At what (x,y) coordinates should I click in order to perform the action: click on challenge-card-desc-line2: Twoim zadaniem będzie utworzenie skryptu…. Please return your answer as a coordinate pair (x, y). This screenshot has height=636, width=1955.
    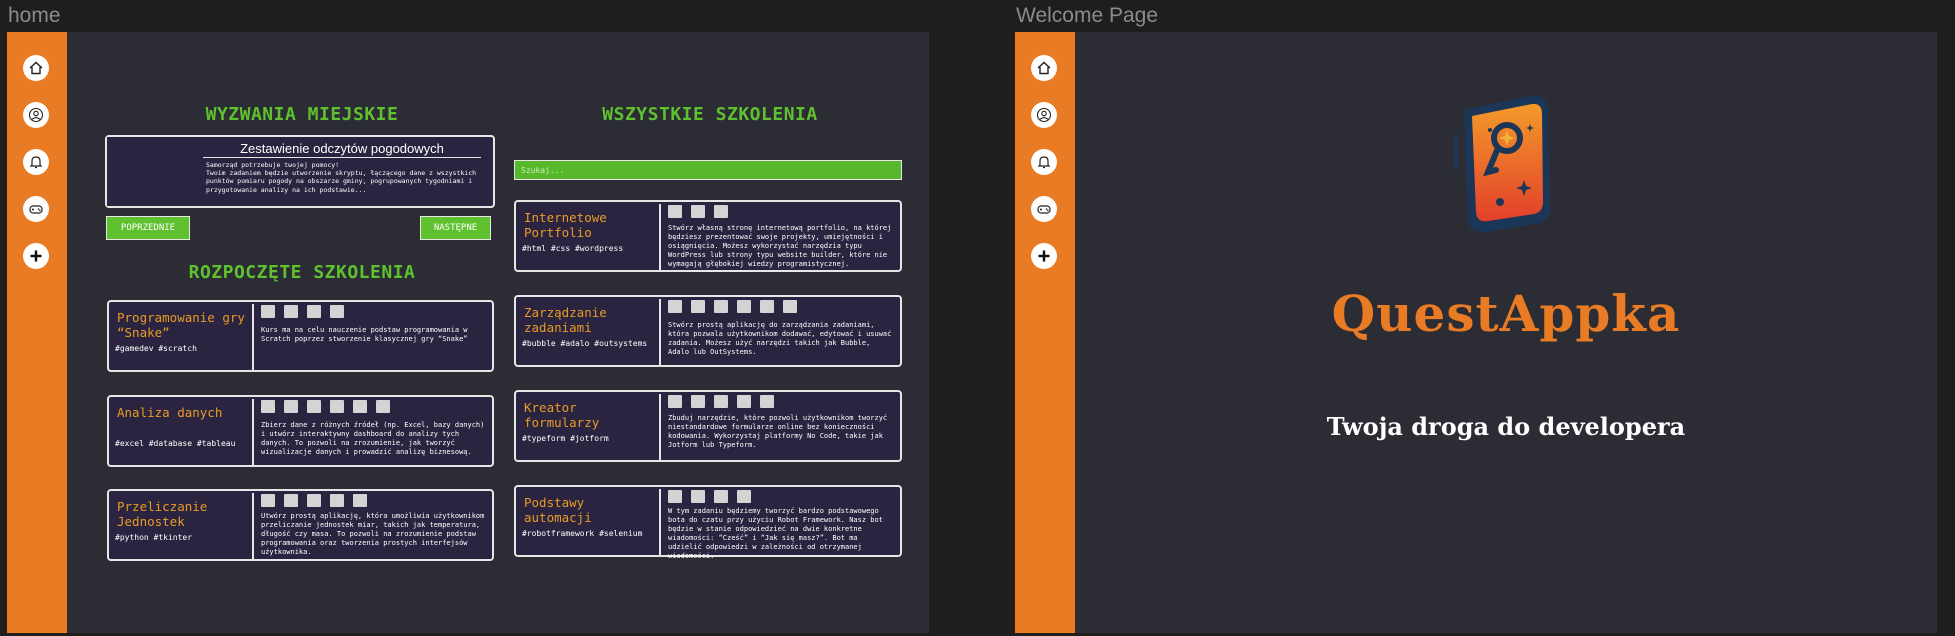
    Looking at the image, I should click on (341, 181).